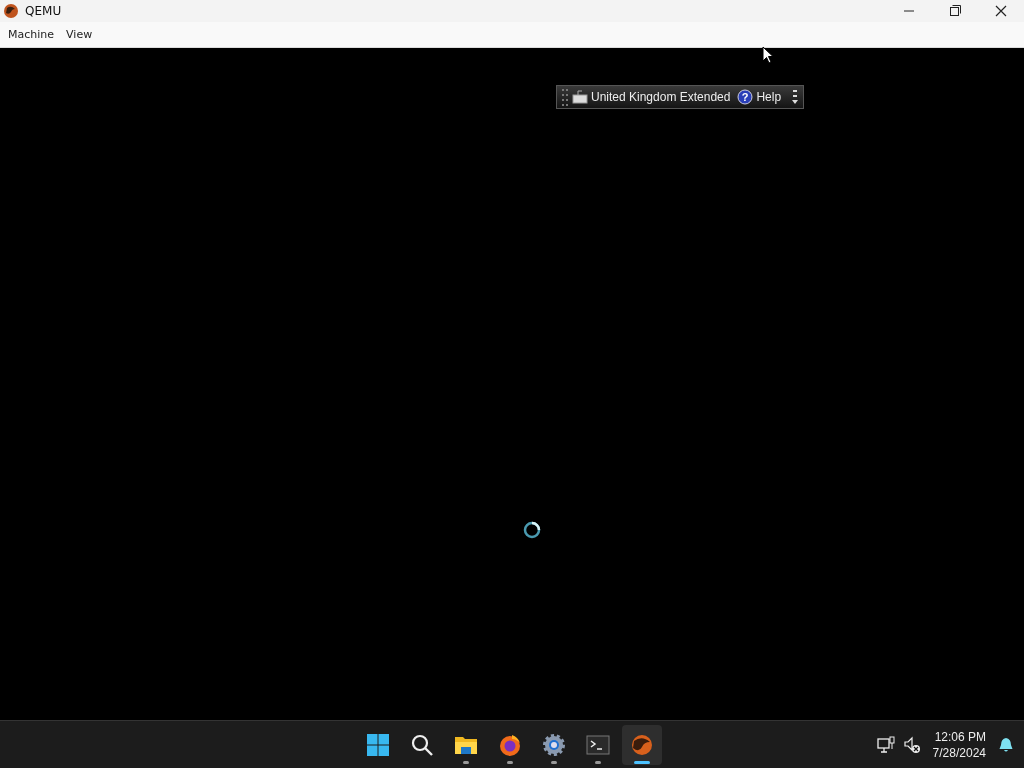 The width and height of the screenshot is (1024, 768). What do you see at coordinates (911, 744) in the screenshot?
I see `speaker-muted-icon` at bounding box center [911, 744].